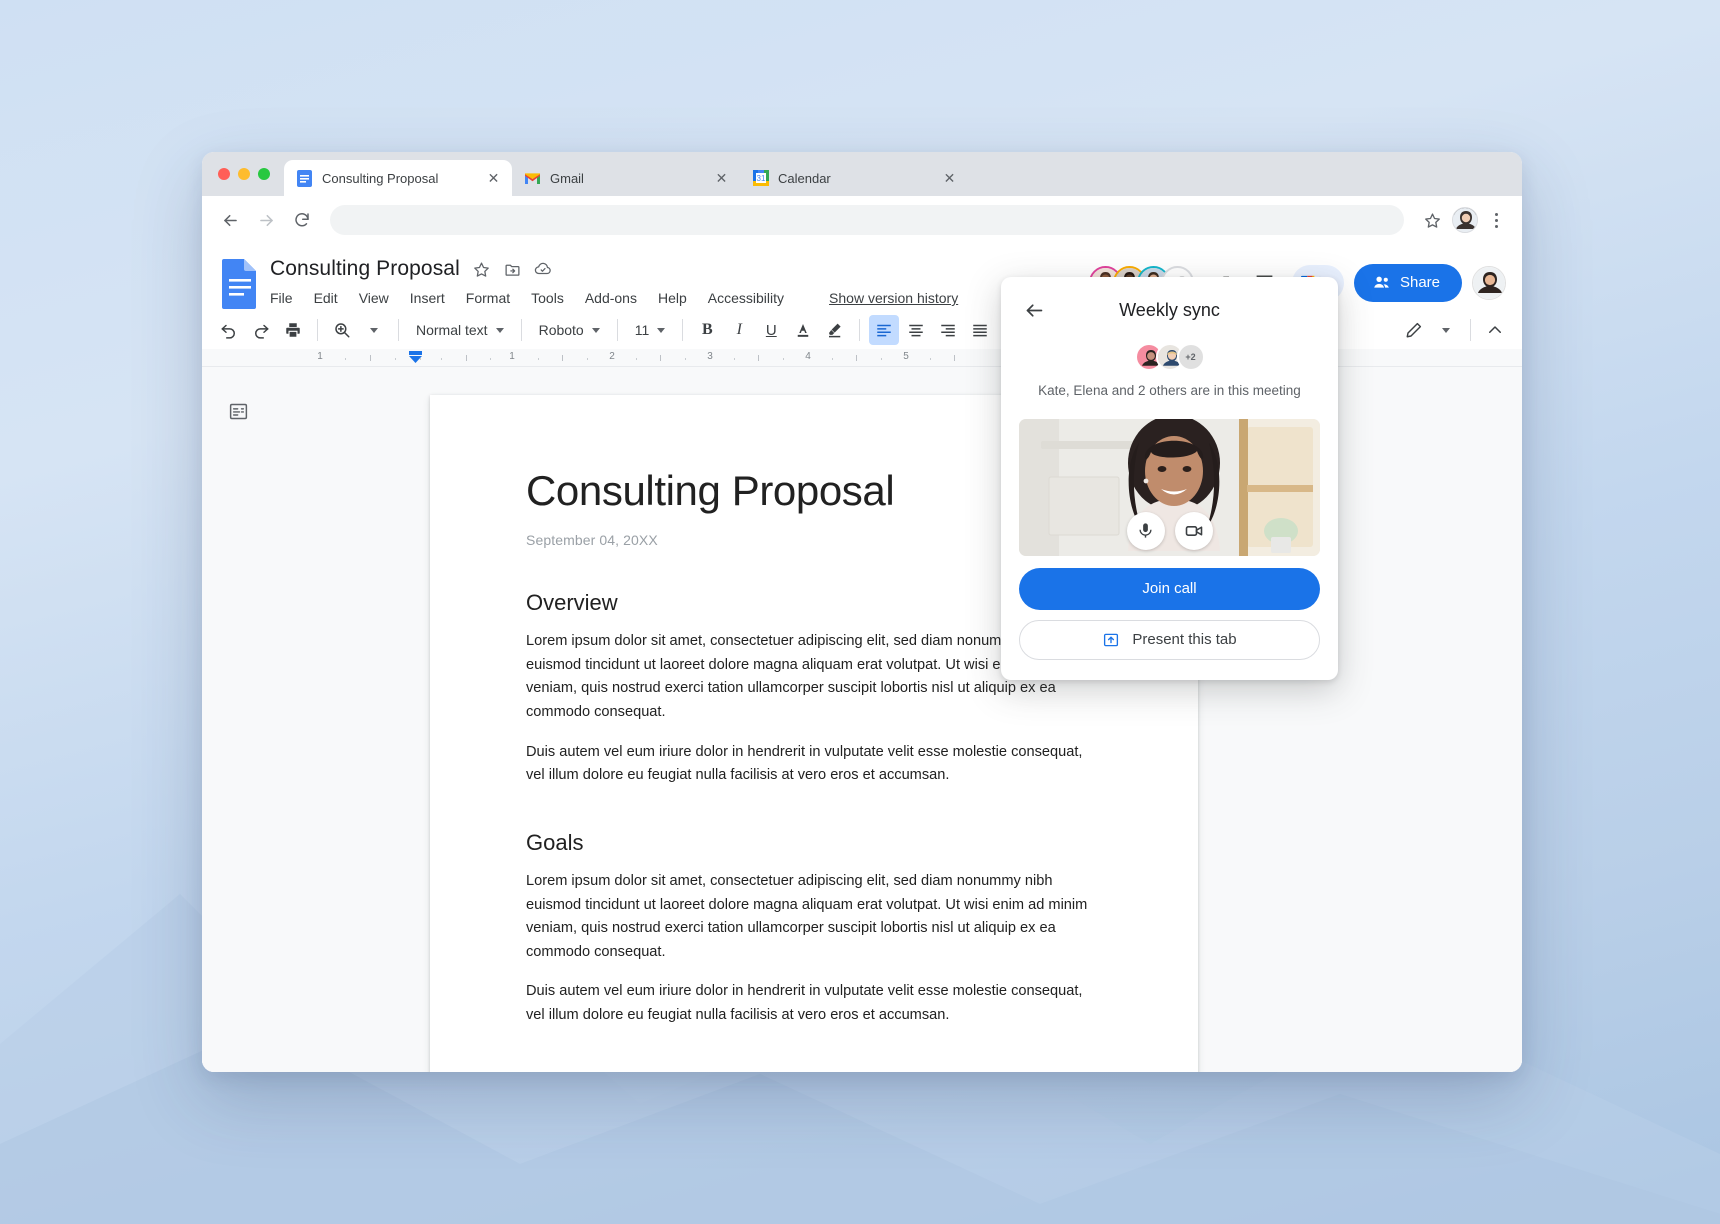 The height and width of the screenshot is (1224, 1720). Describe the element at coordinates (342, 330) in the screenshot. I see `zoom-icon` at that location.